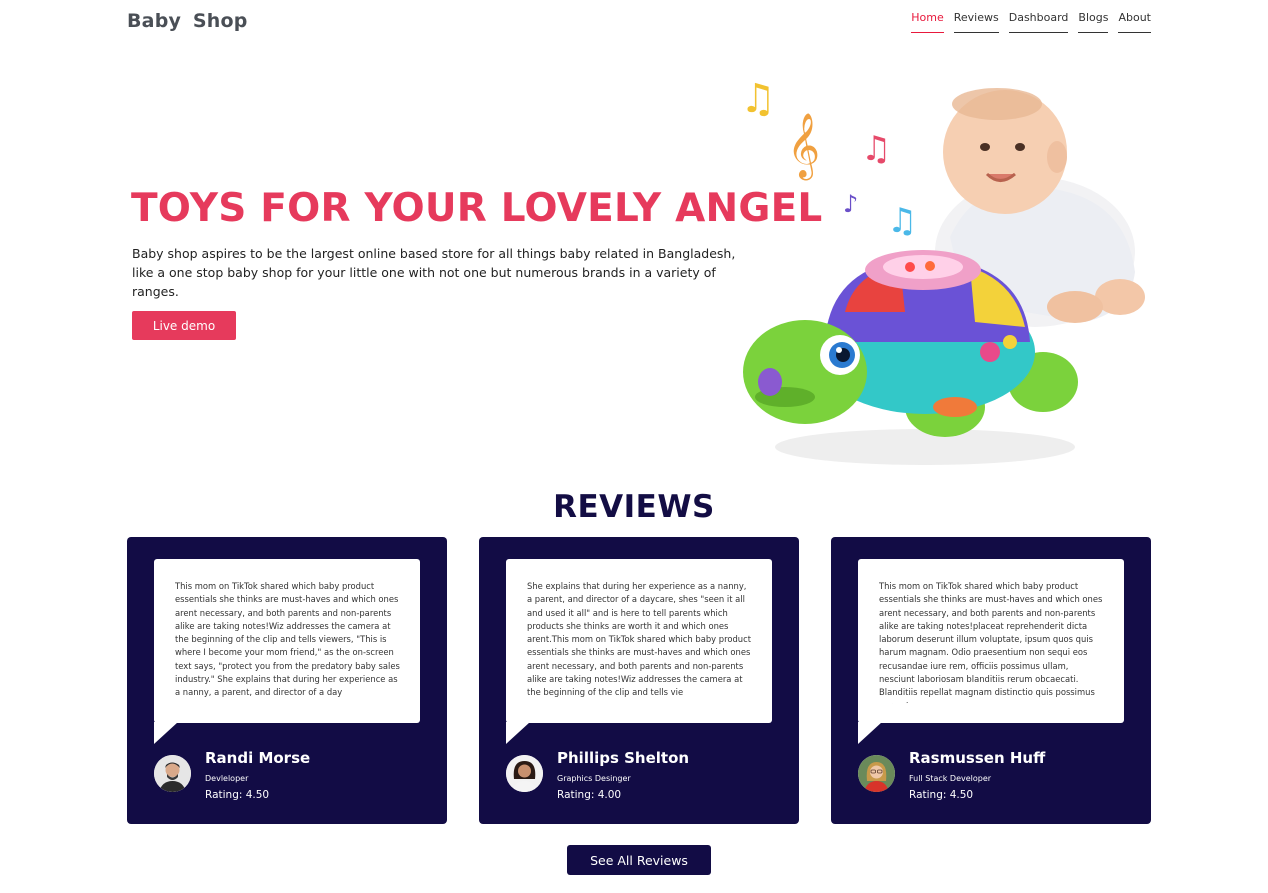 The height and width of the screenshot is (893, 1268). What do you see at coordinates (927, 22) in the screenshot?
I see `nav-home: Home` at bounding box center [927, 22].